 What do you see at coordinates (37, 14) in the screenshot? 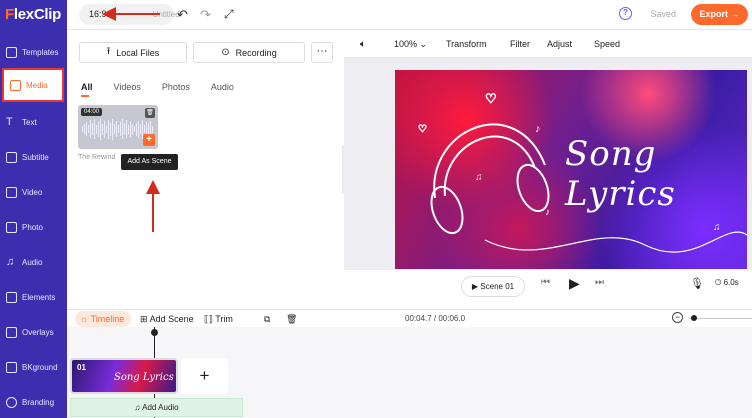
I see `logo-text: lexClip` at bounding box center [37, 14].